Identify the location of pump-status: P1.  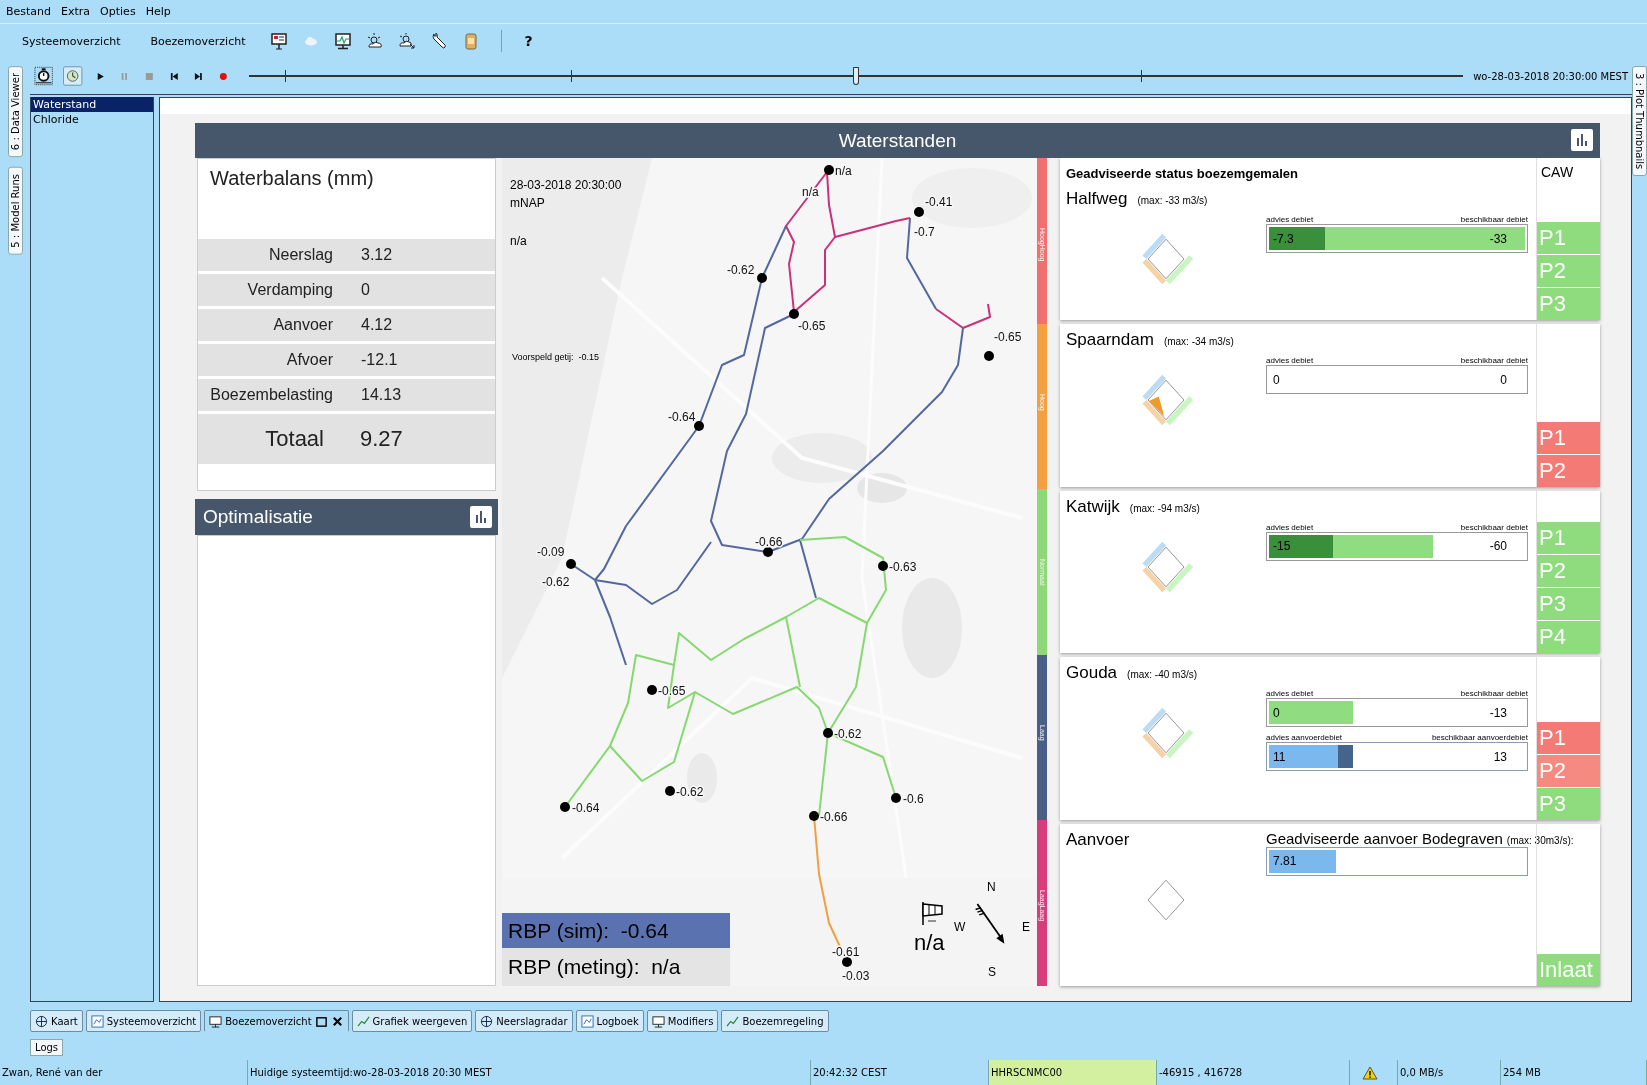
(1568, 737).